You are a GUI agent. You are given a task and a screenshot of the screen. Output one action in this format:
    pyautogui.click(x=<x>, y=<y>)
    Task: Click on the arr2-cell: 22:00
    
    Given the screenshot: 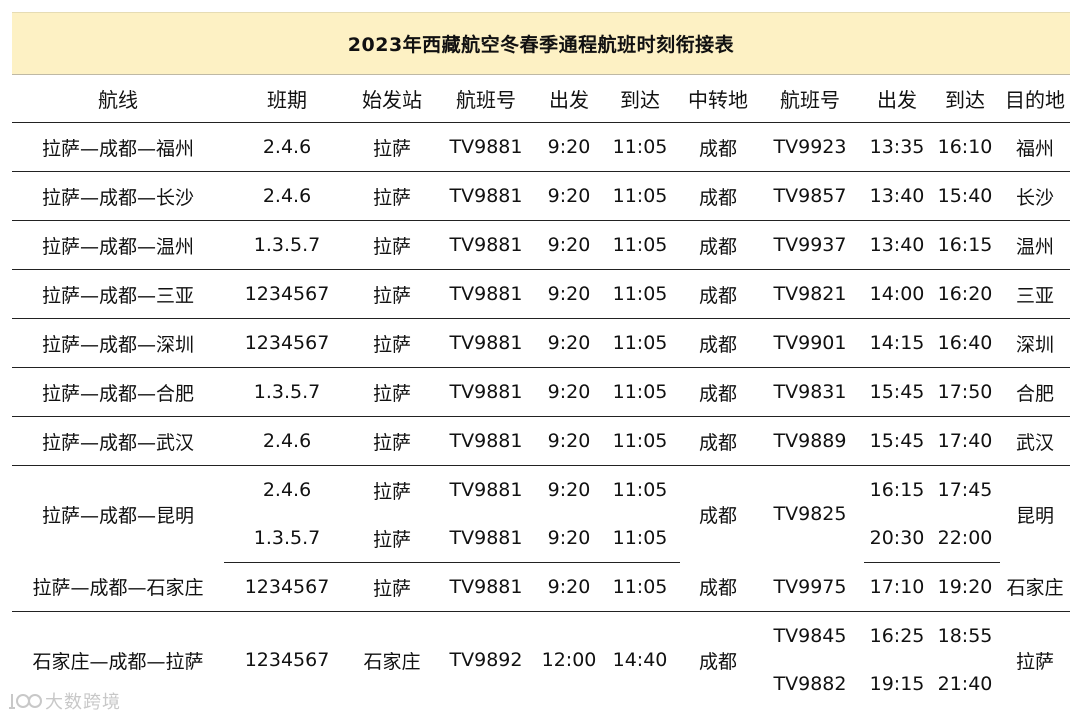 What is the action you would take?
    pyautogui.click(x=965, y=538)
    